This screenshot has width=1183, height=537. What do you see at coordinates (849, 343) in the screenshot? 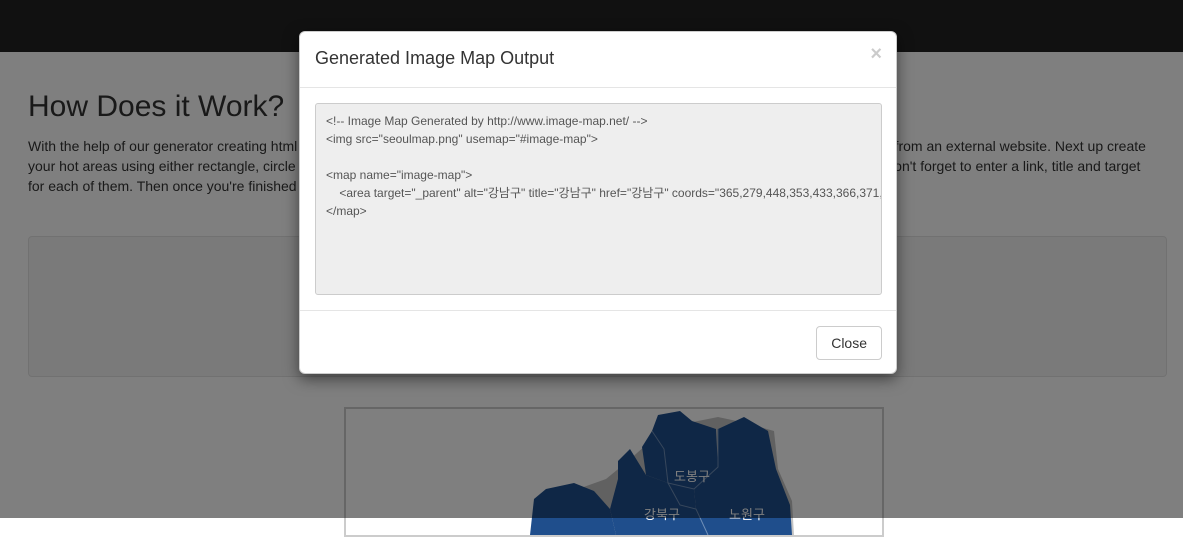
I see `close-button: Close` at bounding box center [849, 343].